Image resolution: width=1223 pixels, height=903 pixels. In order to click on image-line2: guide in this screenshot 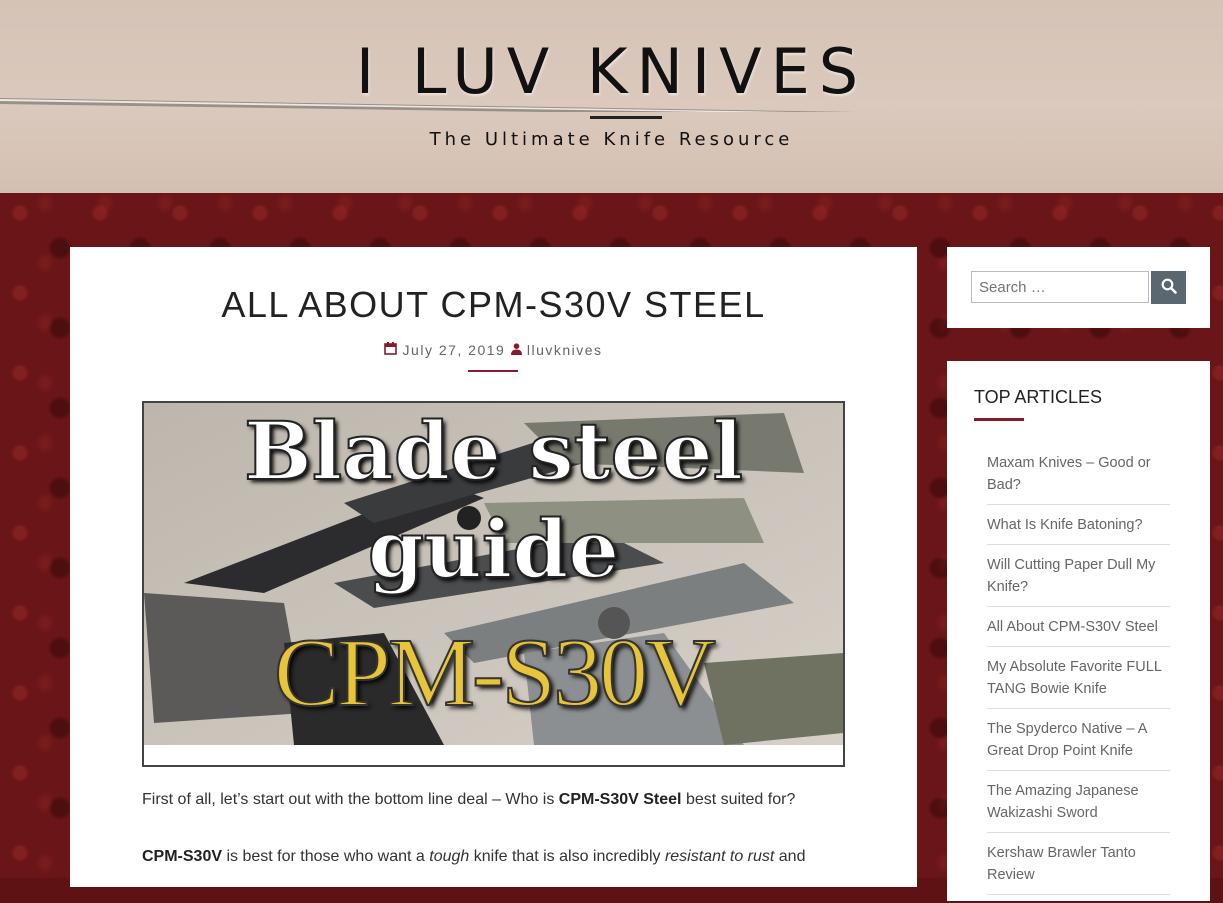, I will do `click(493, 549)`.